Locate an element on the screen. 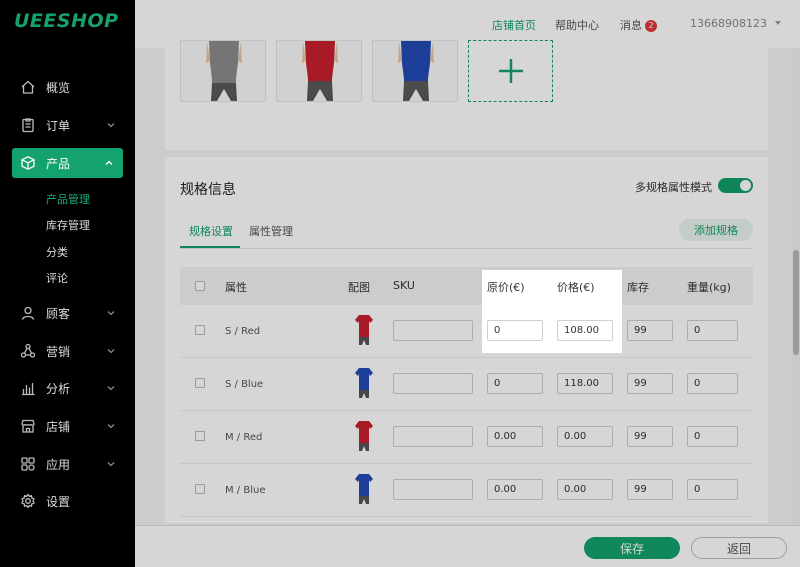 This screenshot has height=567, width=800. sidebar-item-label: 店铺 is located at coordinates (58, 426).